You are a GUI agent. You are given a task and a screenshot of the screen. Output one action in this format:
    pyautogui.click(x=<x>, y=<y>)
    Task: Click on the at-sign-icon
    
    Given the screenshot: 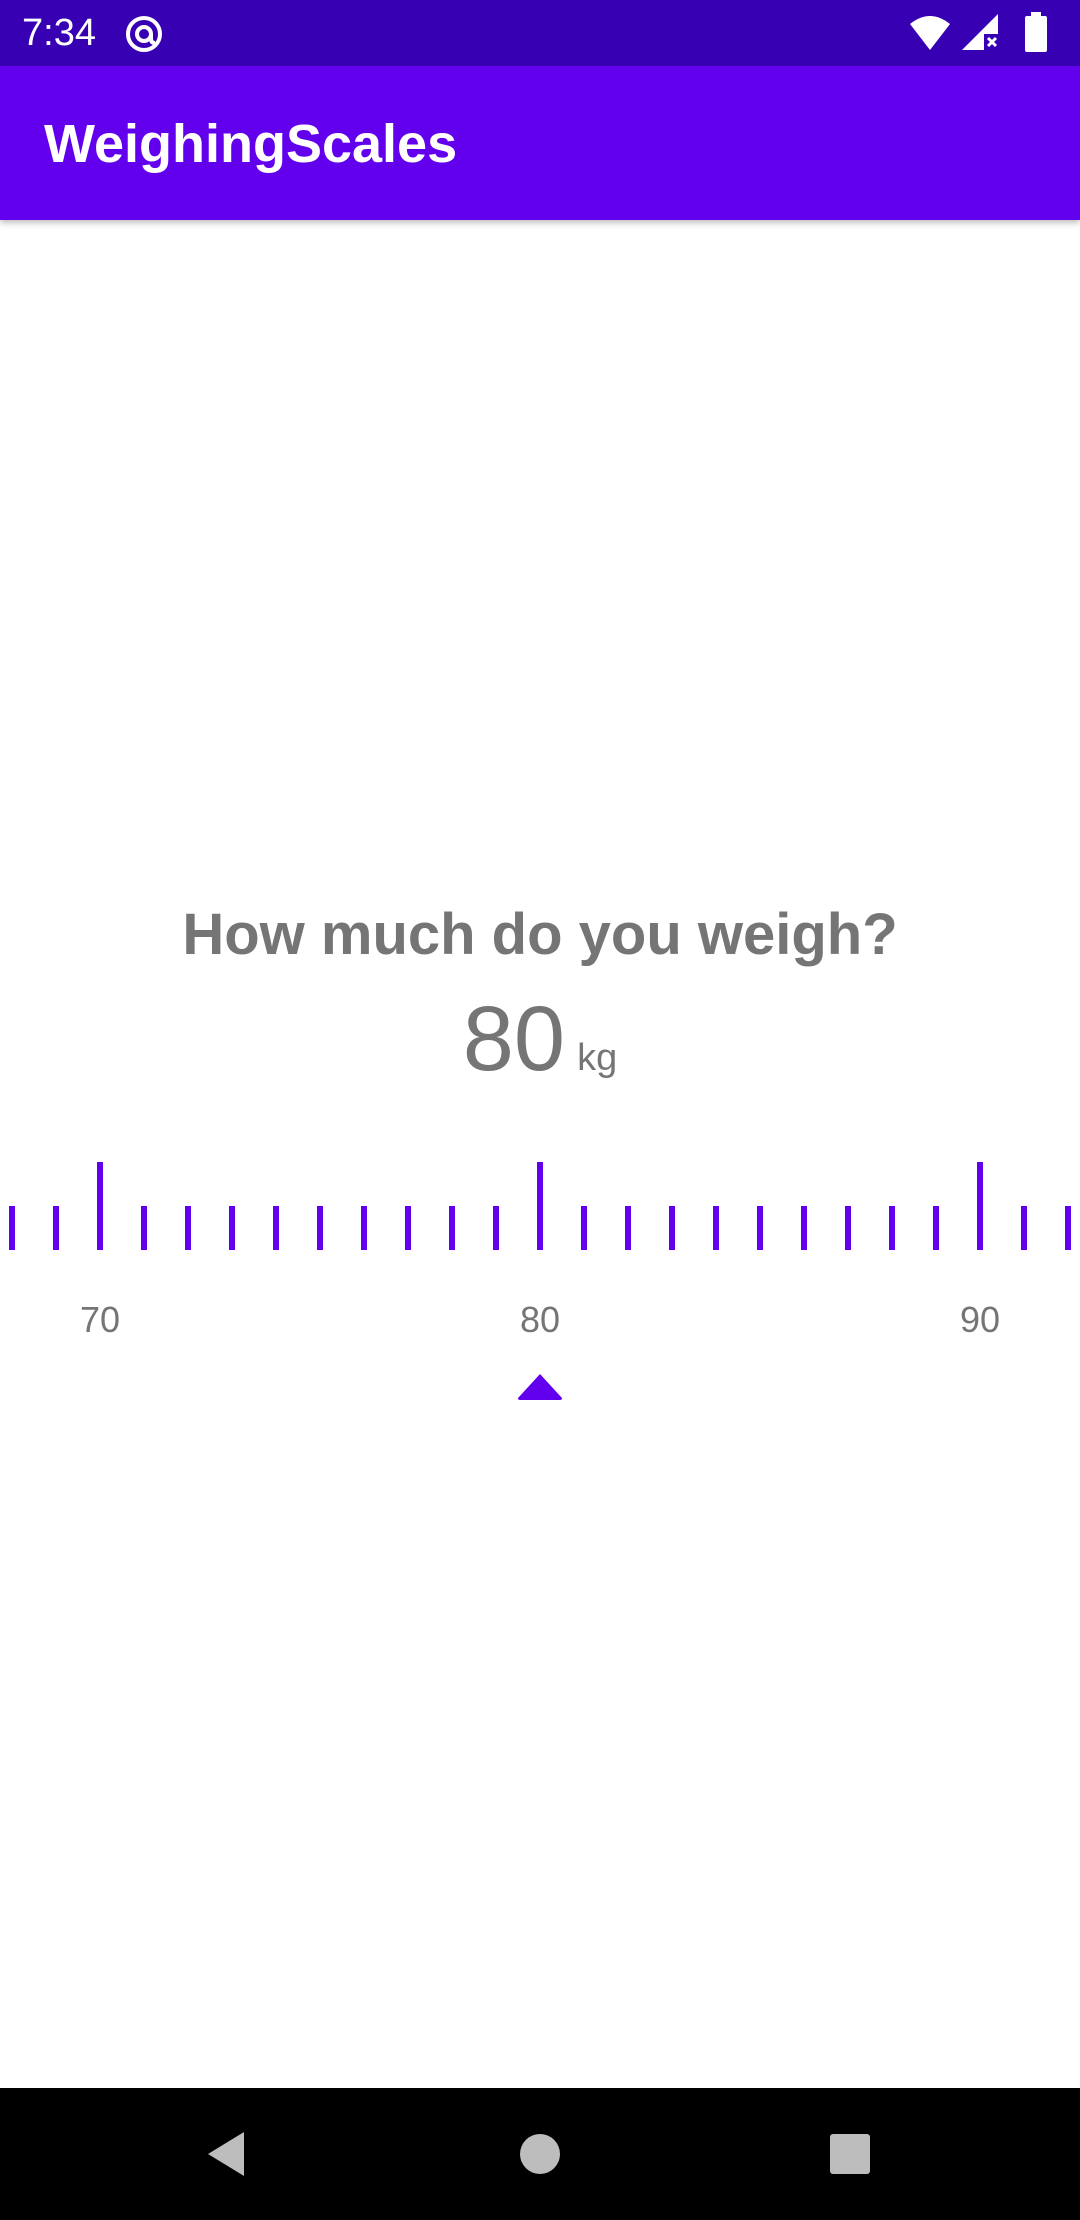 What is the action you would take?
    pyautogui.click(x=144, y=34)
    